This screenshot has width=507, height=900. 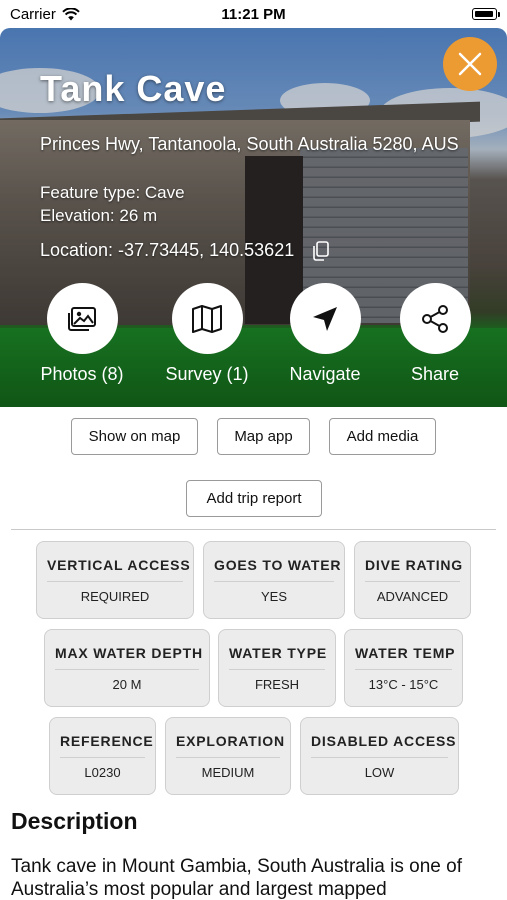 What do you see at coordinates (273, 596) in the screenshot?
I see `attribute-value: YES` at bounding box center [273, 596].